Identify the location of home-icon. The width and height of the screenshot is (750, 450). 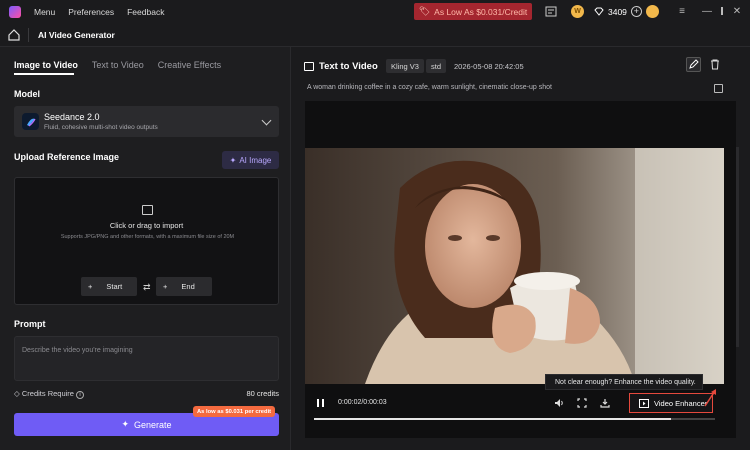
(14, 35).